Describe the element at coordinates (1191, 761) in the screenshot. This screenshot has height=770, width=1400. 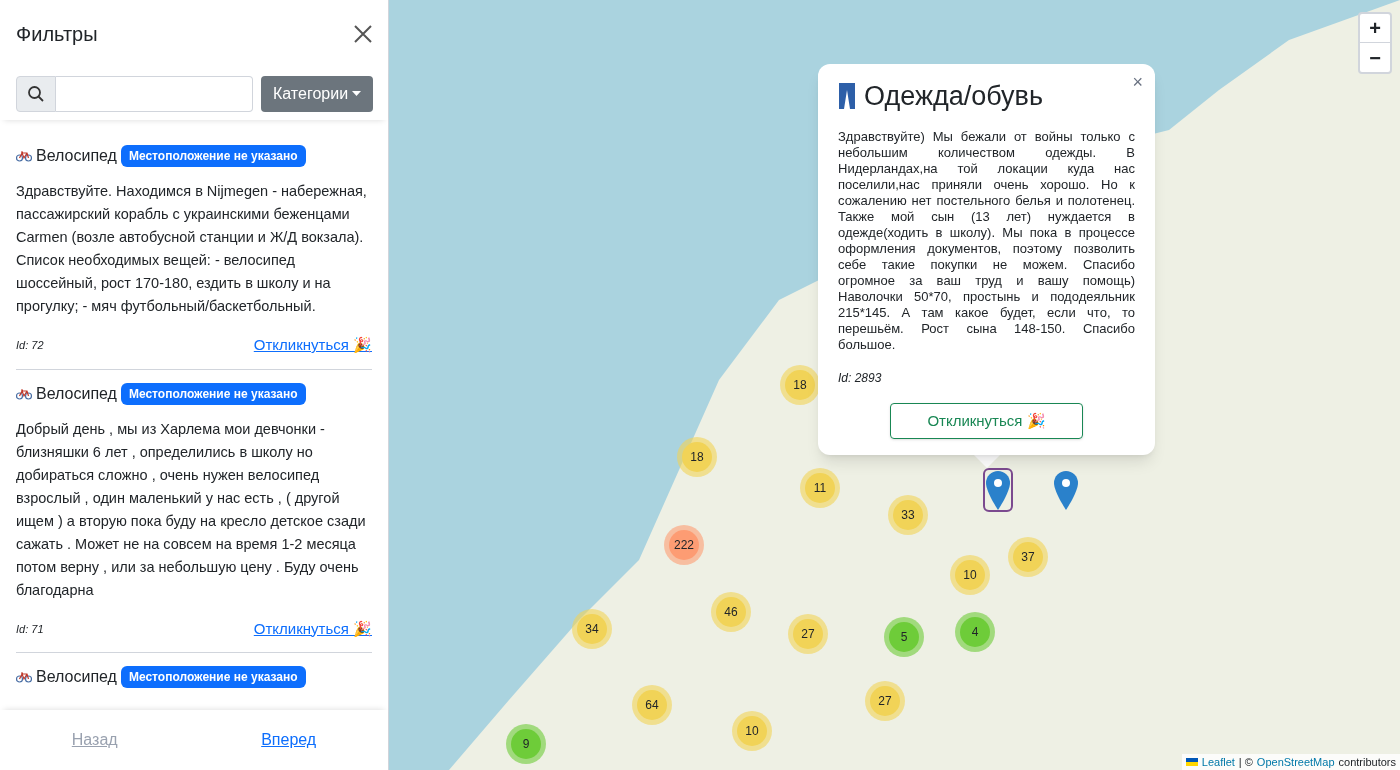
I see `flag-icon` at that location.